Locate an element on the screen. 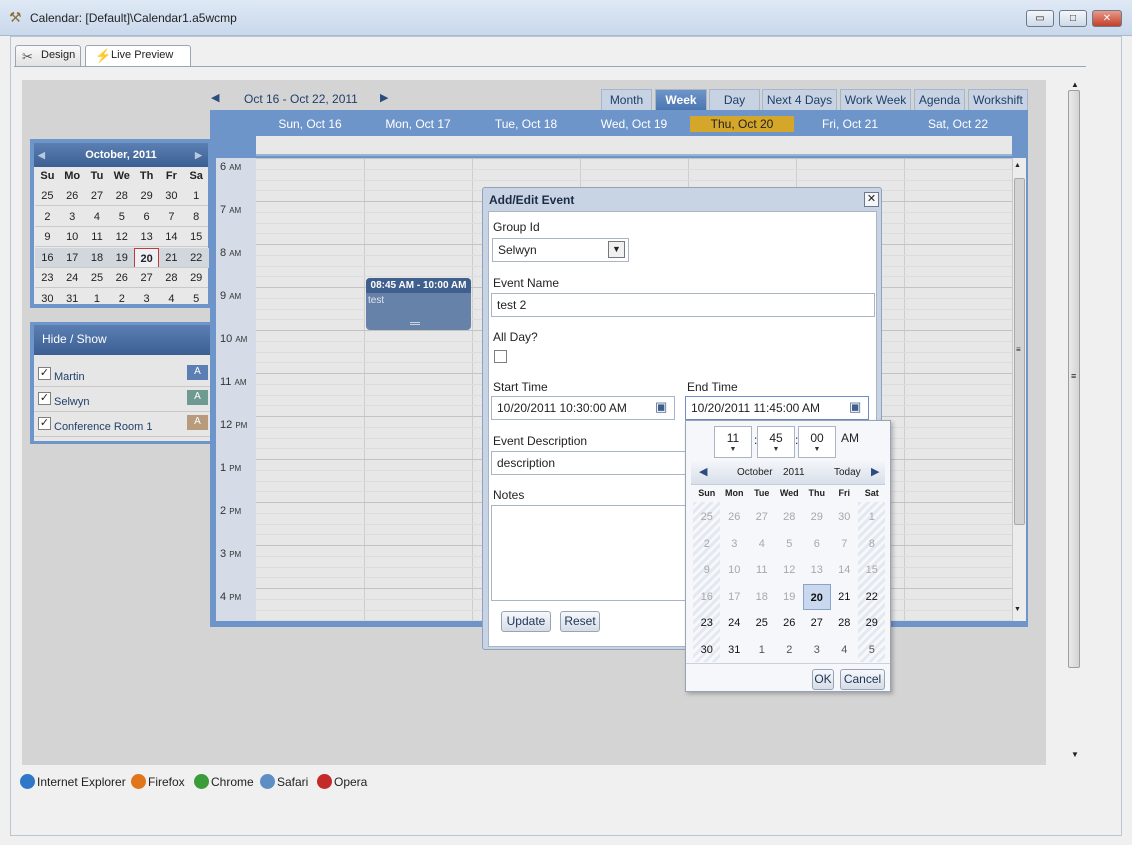 The height and width of the screenshot is (845, 1132). calendar-clock-icon: ▣ is located at coordinates (661, 407).